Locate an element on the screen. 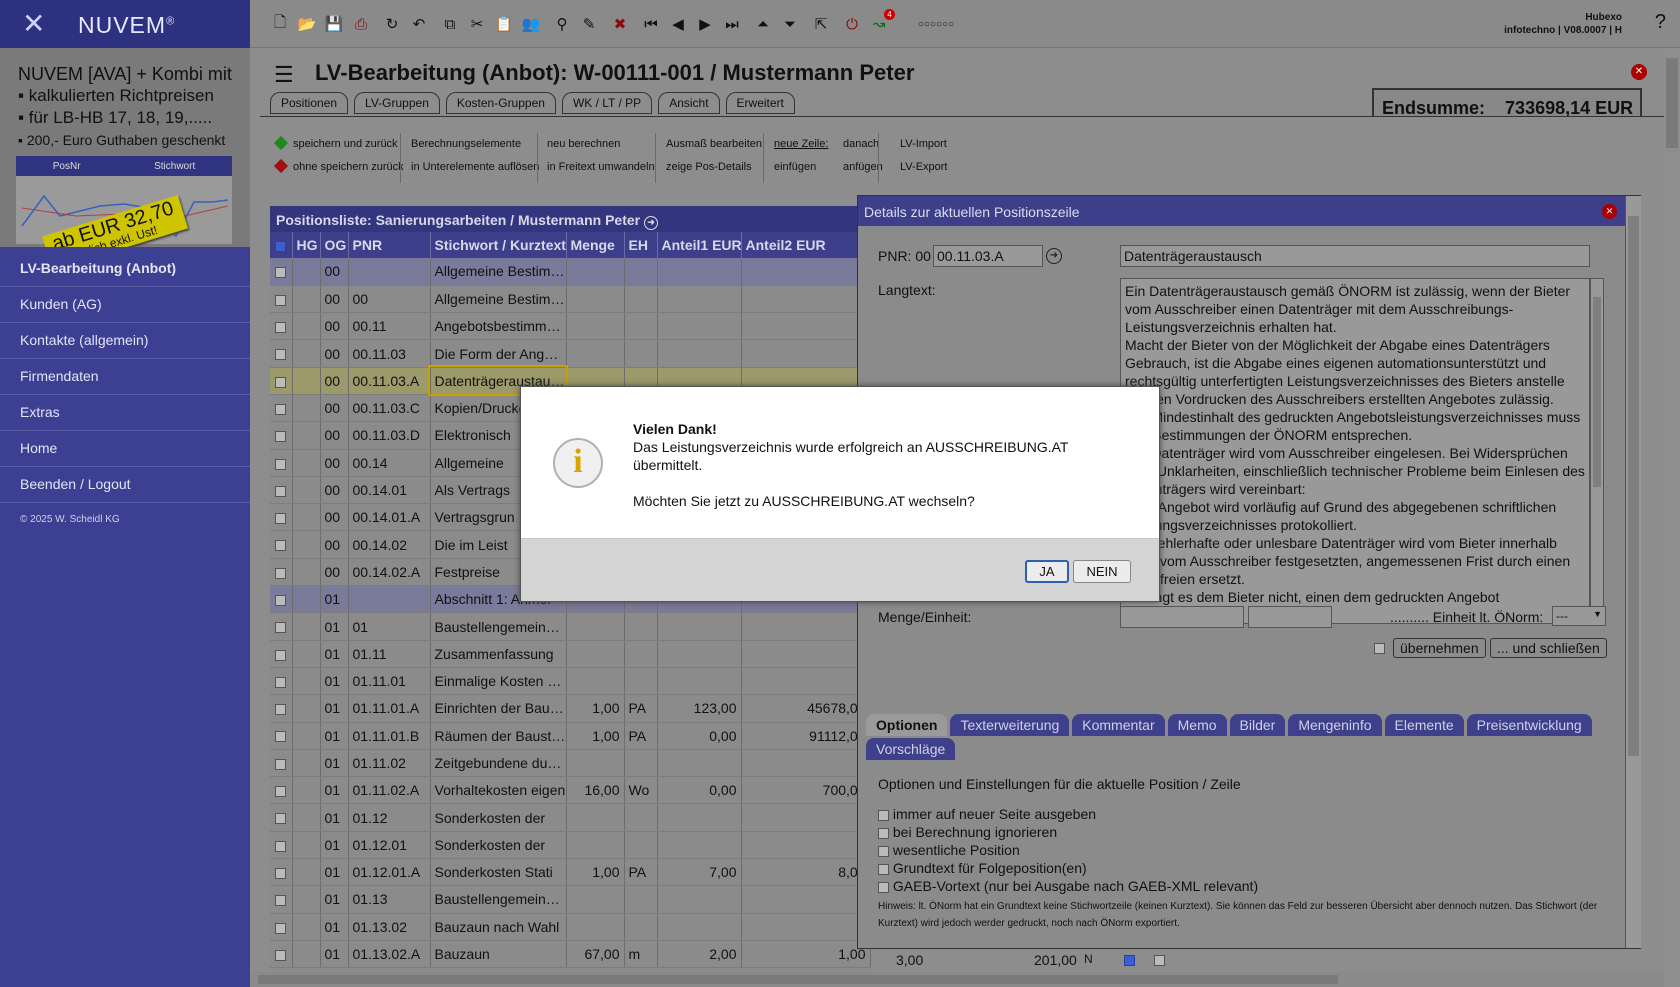 Image resolution: width=1680 pixels, height=987 pixels. cell-text: Zusammenfassung is located at coordinates (498, 654).